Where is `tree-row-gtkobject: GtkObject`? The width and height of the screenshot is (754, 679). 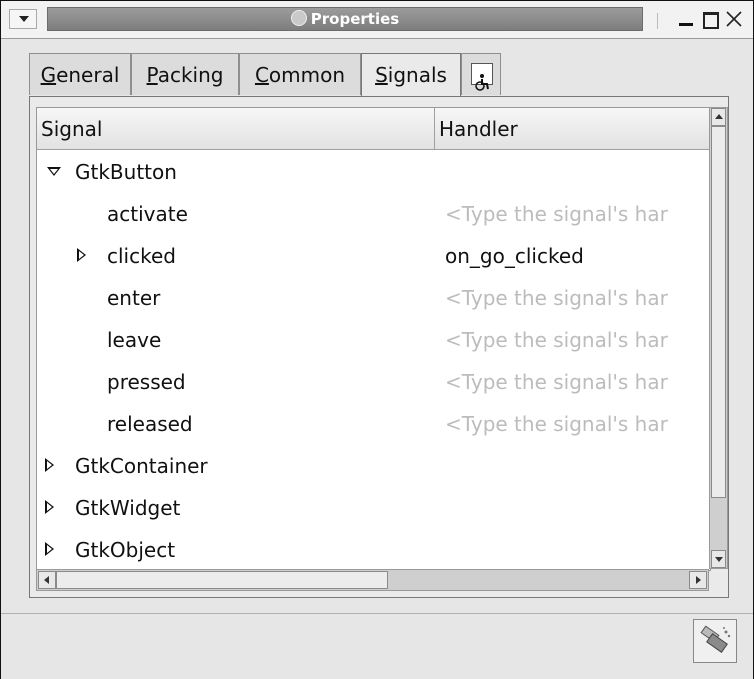 tree-row-gtkobject: GtkObject is located at coordinates (373, 549).